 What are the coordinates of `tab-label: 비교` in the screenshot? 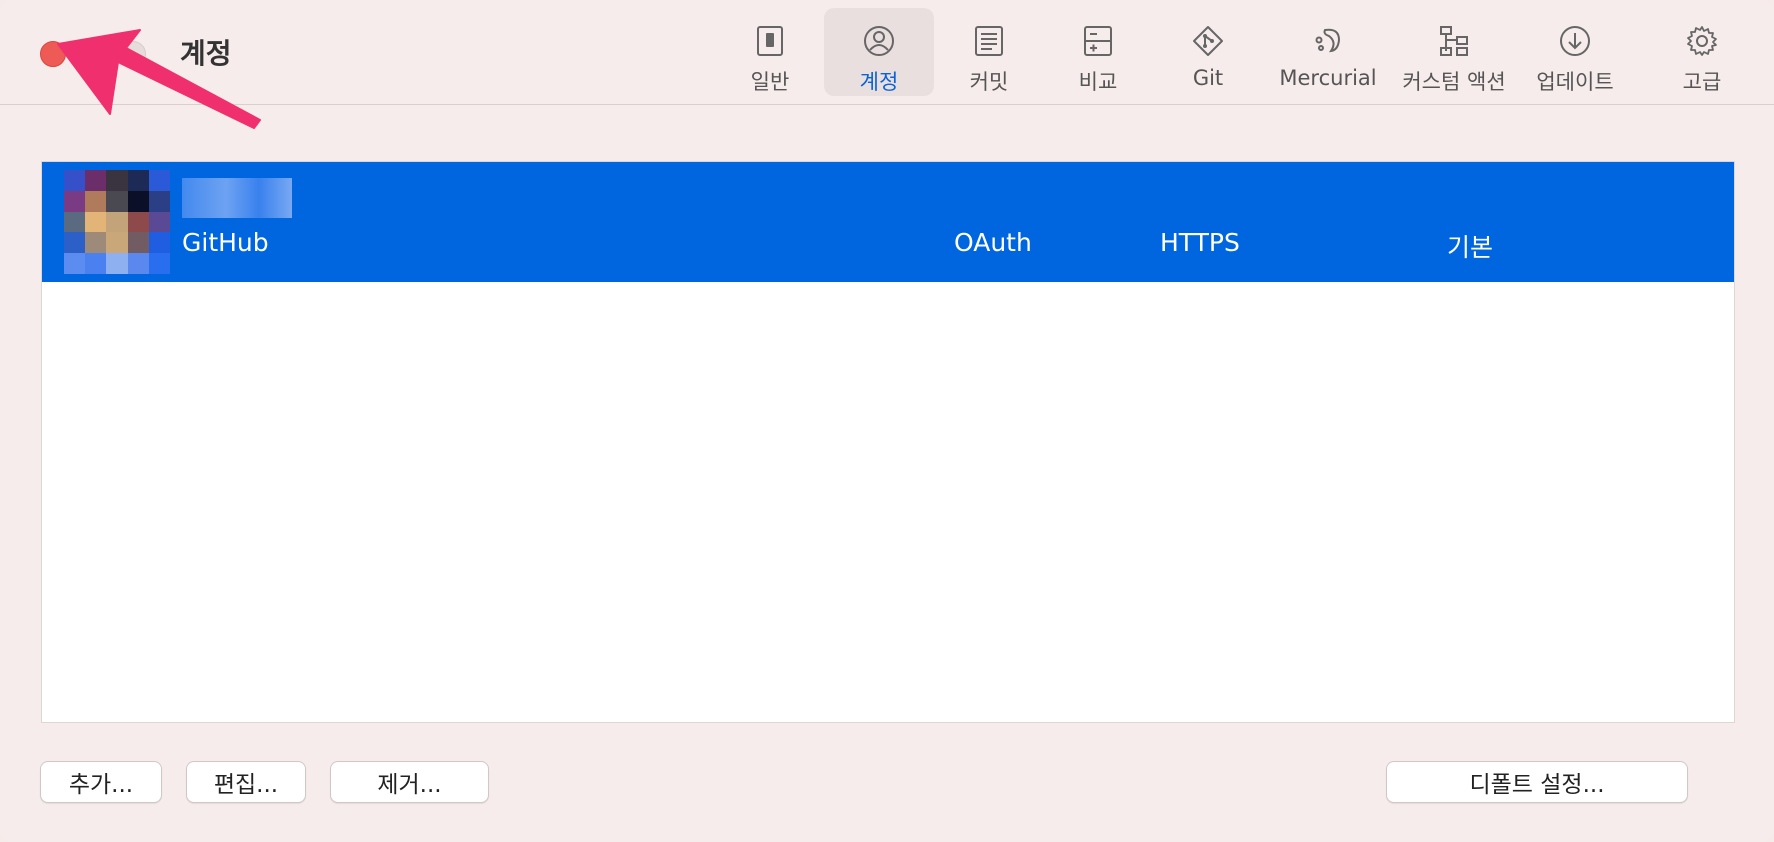 It's located at (1098, 82).